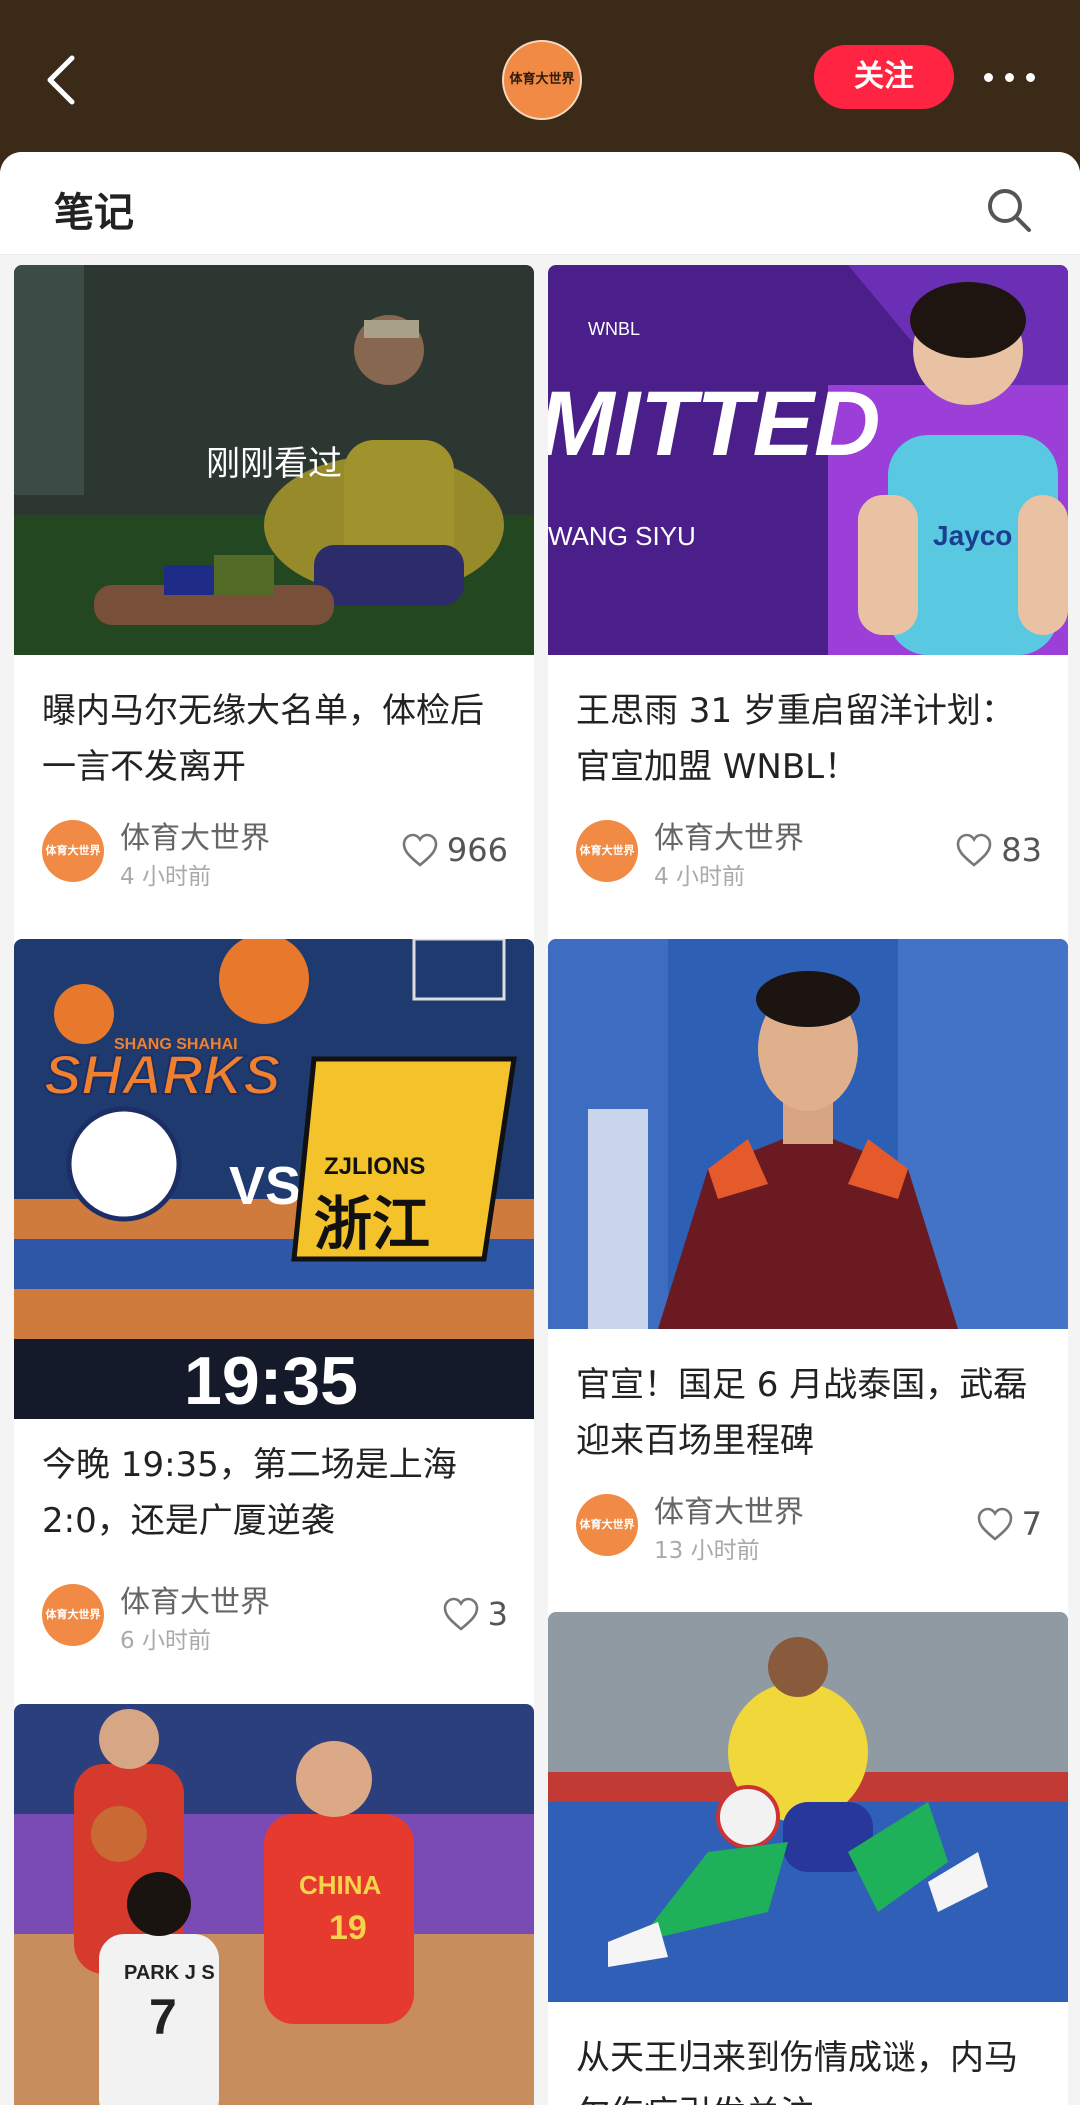 The width and height of the screenshot is (1080, 2105). What do you see at coordinates (165, 1641) in the screenshot?
I see `note-time: 6 小时前` at bounding box center [165, 1641].